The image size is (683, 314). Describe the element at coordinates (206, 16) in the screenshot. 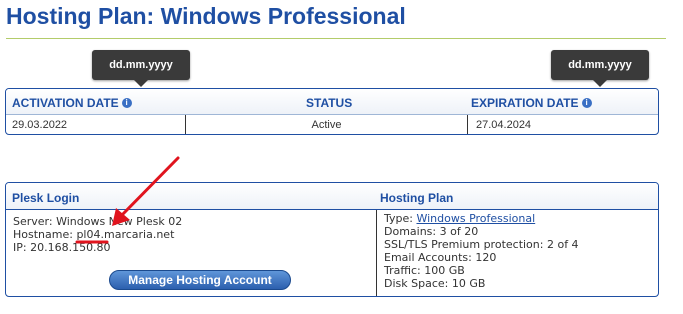

I see `page-title: Hosting Plan: Windows Professional` at that location.